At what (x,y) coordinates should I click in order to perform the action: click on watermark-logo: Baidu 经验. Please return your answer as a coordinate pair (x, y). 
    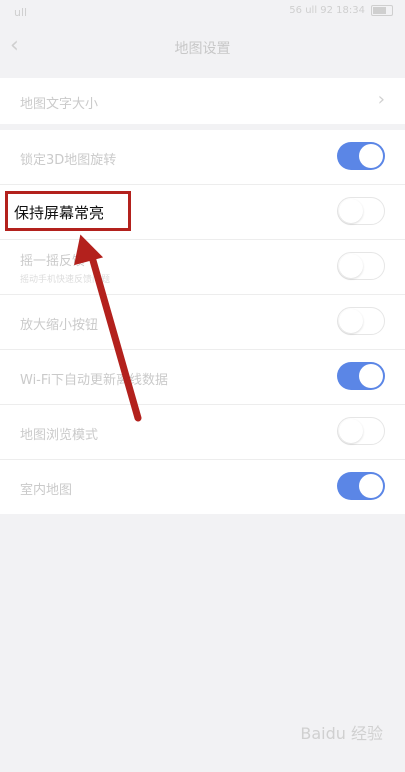
    Looking at the image, I should click on (341, 732).